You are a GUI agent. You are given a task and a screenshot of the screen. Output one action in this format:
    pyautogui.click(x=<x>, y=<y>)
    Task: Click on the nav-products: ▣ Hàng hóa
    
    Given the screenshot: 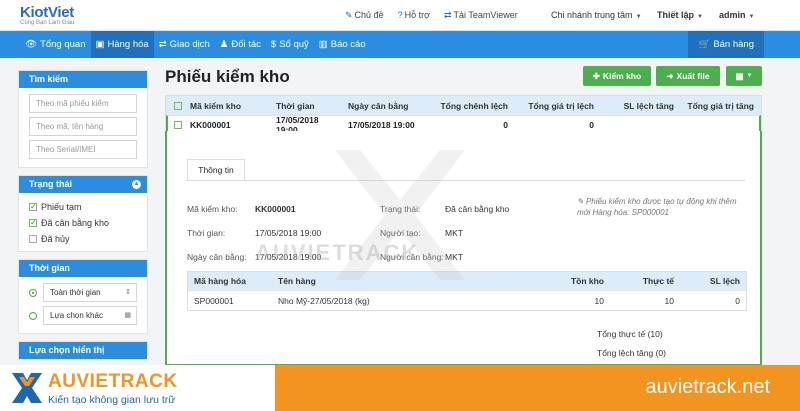 What is the action you would take?
    pyautogui.click(x=122, y=44)
    